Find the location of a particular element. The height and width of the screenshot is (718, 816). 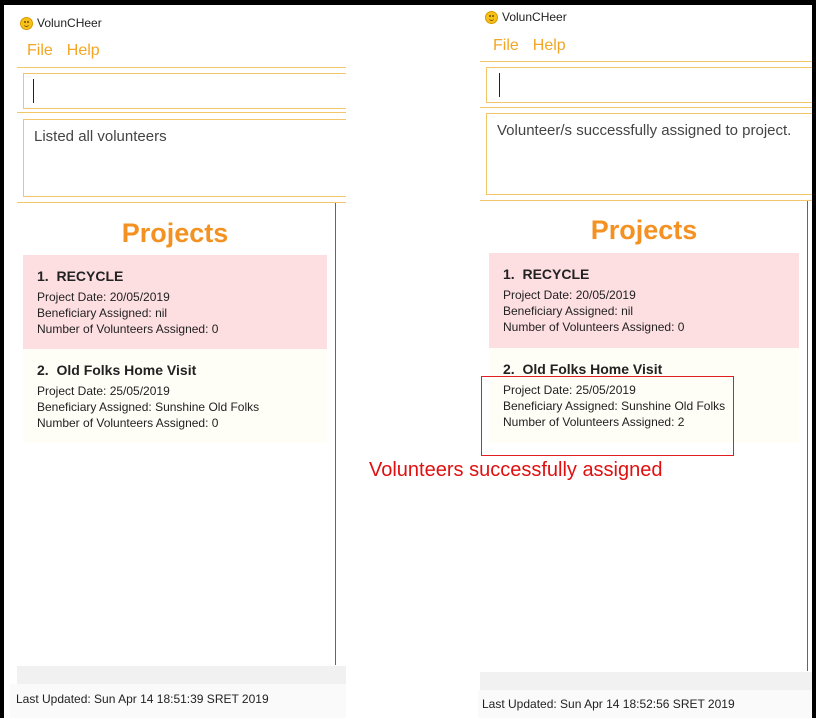

result-text: Listed all volunteers is located at coordinates (100, 136).